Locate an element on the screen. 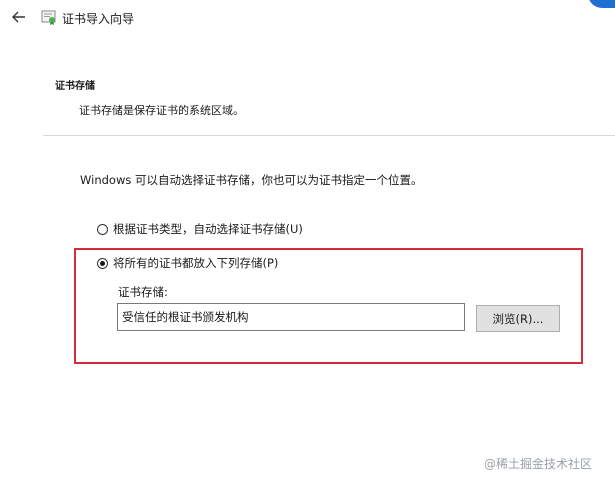  radio-label: 根据证书类型，自动选择证书存储(U) is located at coordinates (208, 229).